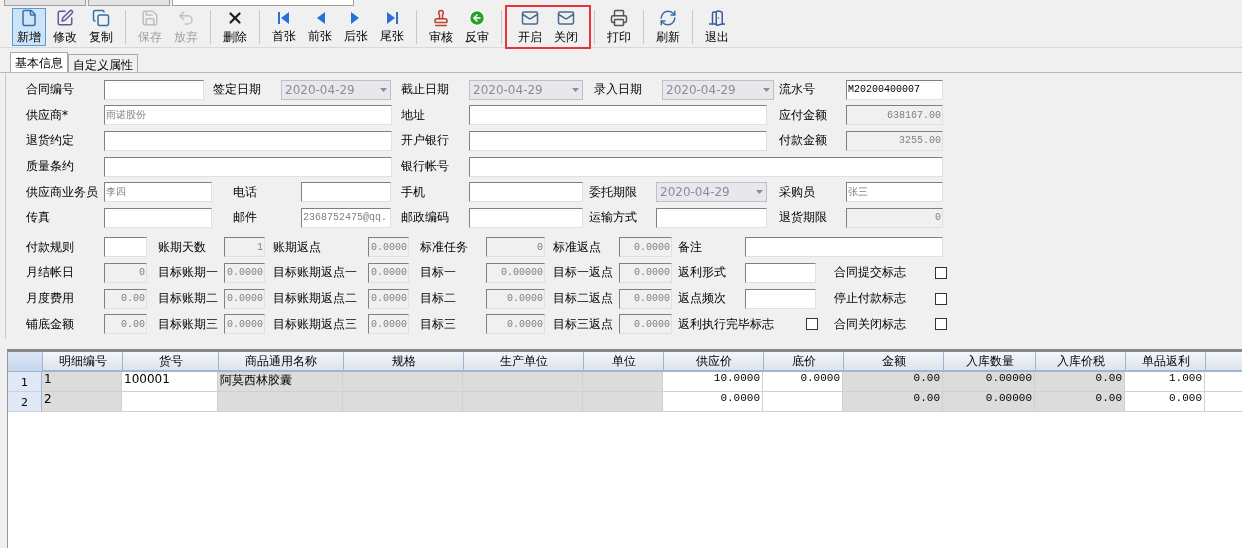  I want to click on tab: 基本信息, so click(39, 62).